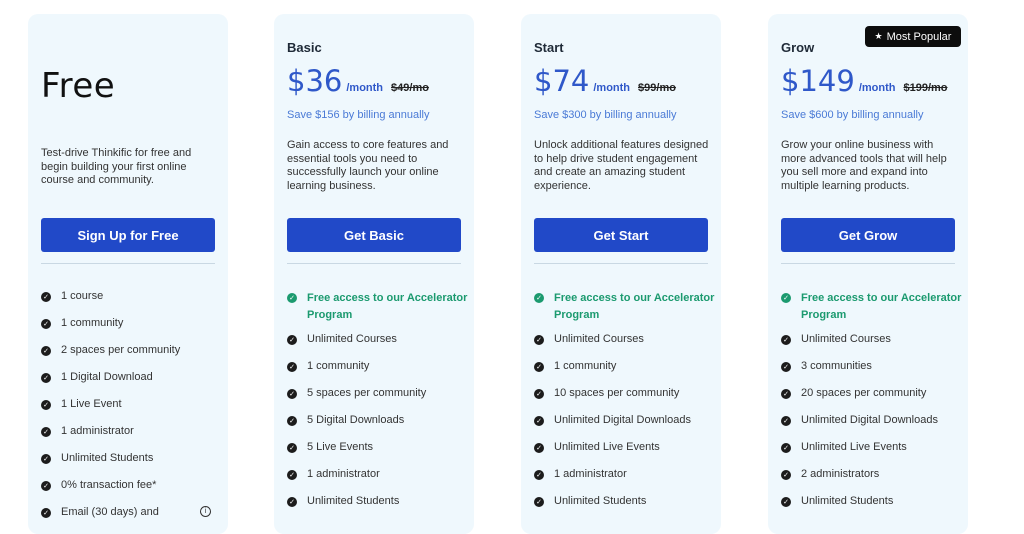 The width and height of the screenshot is (1024, 534). Describe the element at coordinates (873, 367) in the screenshot. I see `feature-item: ✓ 3 communities` at that location.